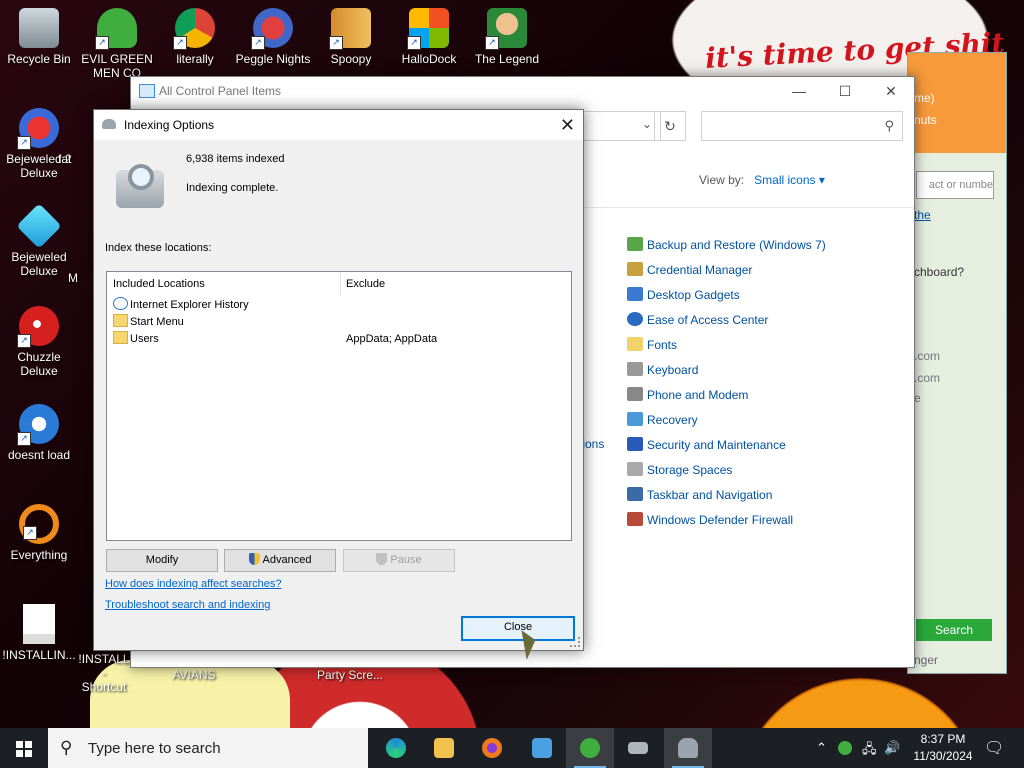  Describe the element at coordinates (635, 419) in the screenshot. I see `recovery-icon` at that location.